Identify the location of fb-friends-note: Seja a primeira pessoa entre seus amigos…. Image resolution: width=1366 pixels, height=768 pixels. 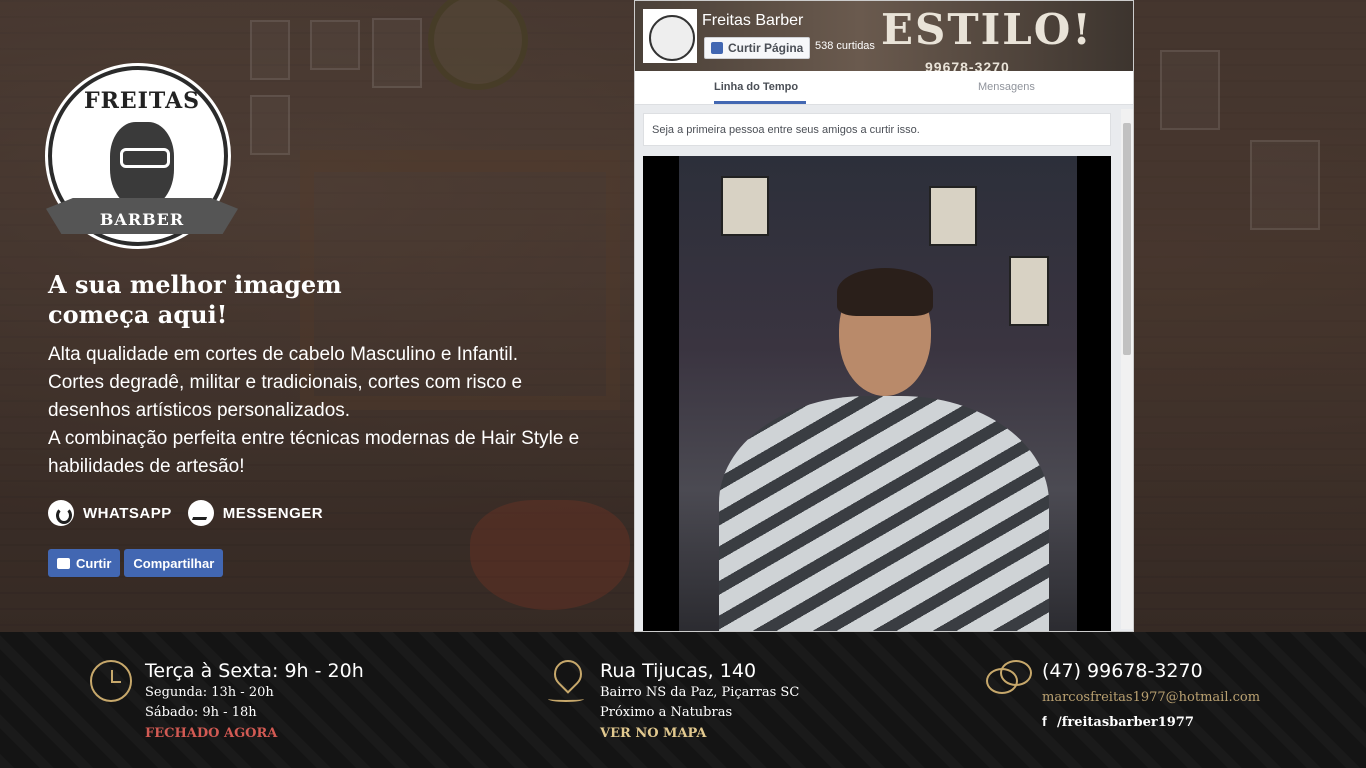
(877, 129).